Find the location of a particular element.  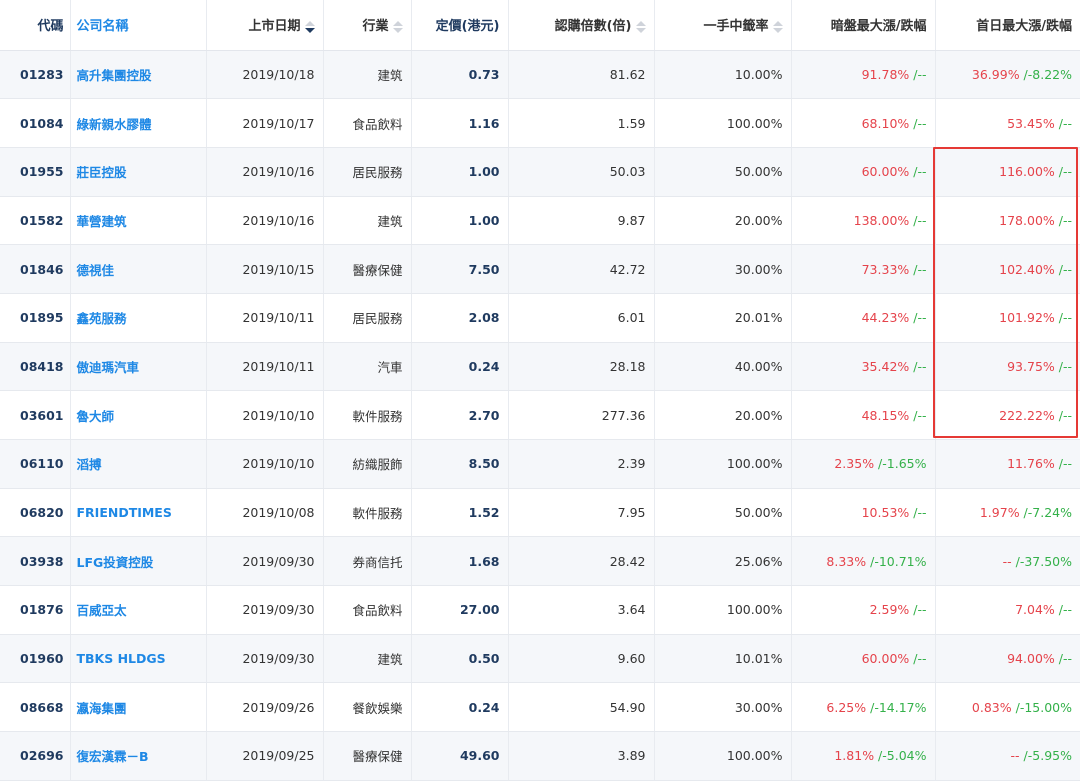

listing-date: 2019/10/08 is located at coordinates (265, 513).